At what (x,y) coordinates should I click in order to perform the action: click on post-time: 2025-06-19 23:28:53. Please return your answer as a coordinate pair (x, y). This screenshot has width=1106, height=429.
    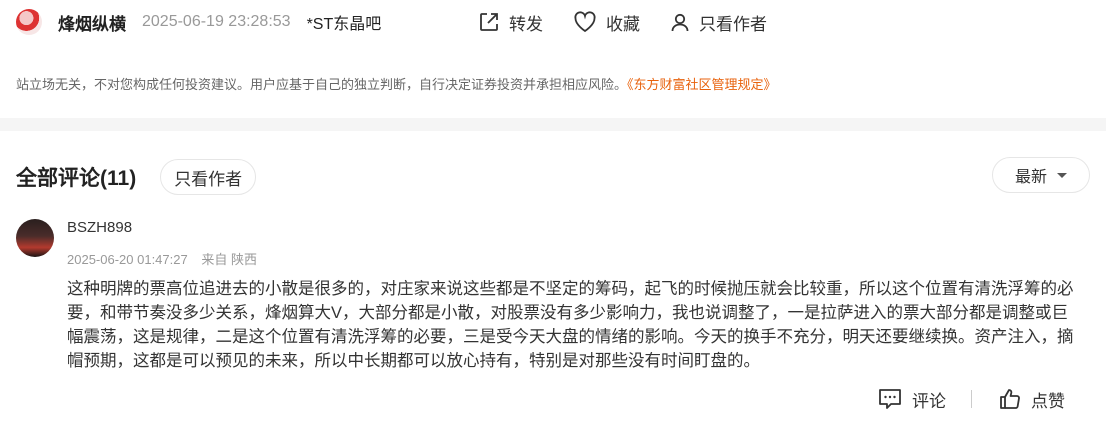
    Looking at the image, I should click on (216, 21).